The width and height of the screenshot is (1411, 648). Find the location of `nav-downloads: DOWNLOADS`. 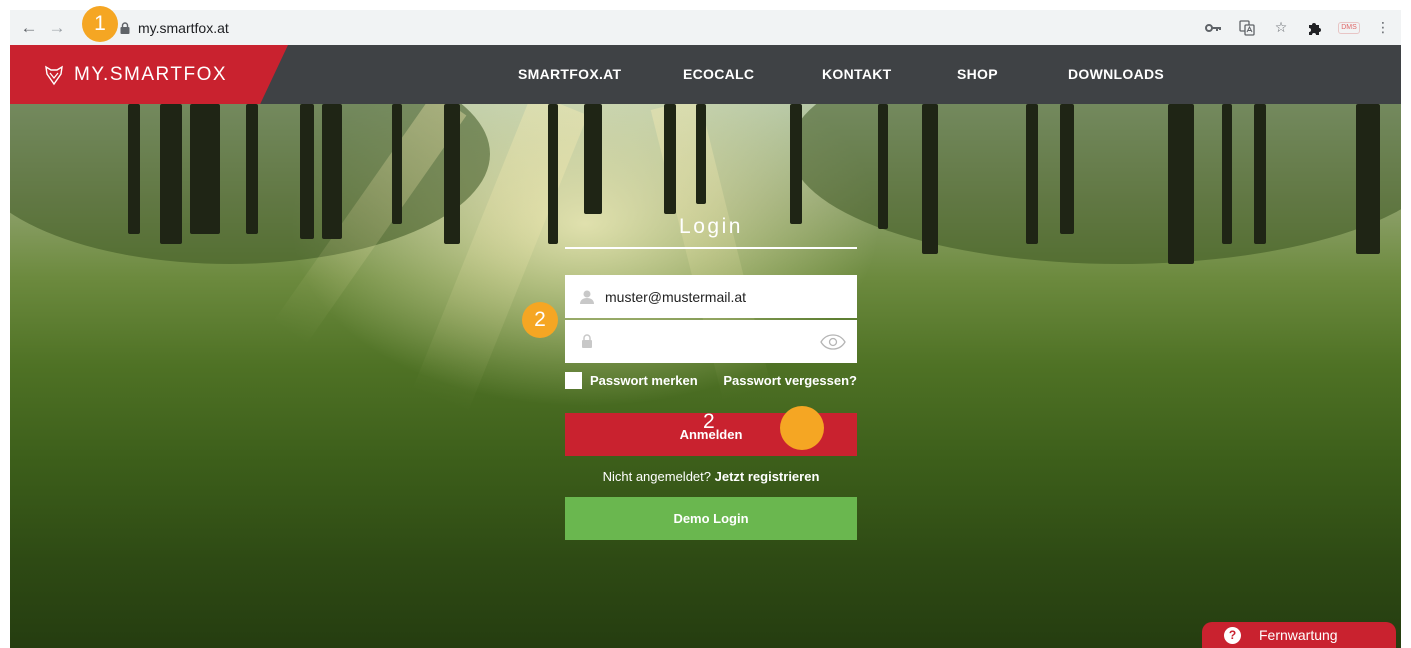

nav-downloads: DOWNLOADS is located at coordinates (1116, 74).